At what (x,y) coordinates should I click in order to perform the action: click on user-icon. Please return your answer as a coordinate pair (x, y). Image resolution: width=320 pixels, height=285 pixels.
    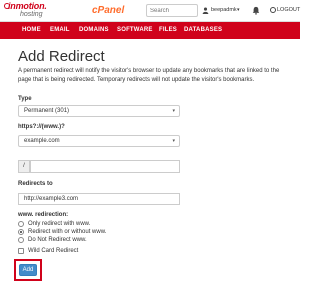
    Looking at the image, I should click on (205, 10).